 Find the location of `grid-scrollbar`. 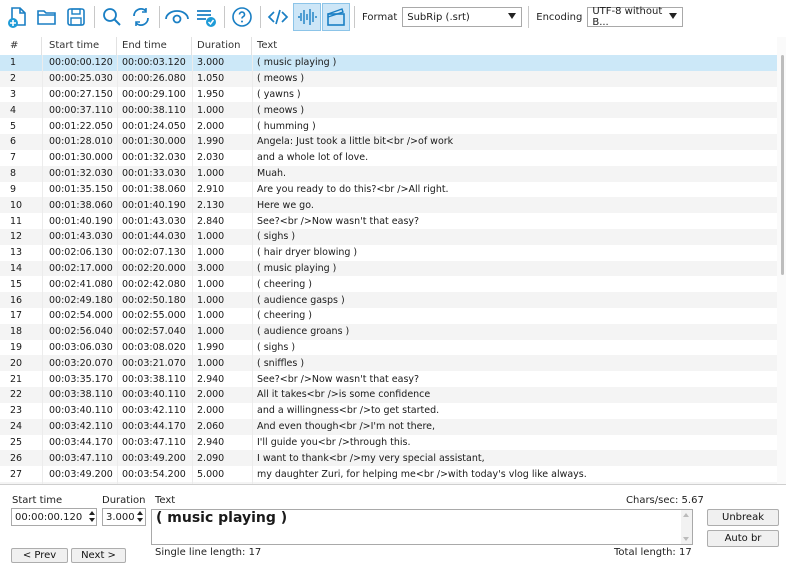

grid-scrollbar is located at coordinates (781, 260).